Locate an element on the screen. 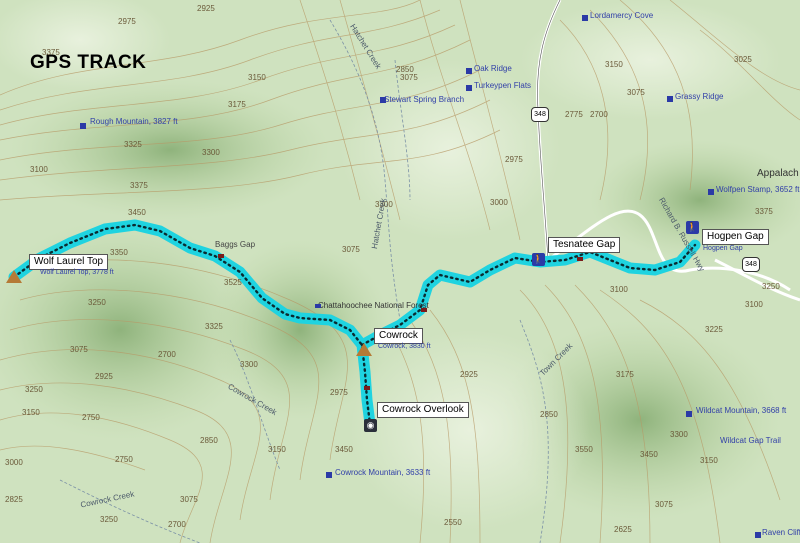  contour-label: 3025 is located at coordinates (743, 59).